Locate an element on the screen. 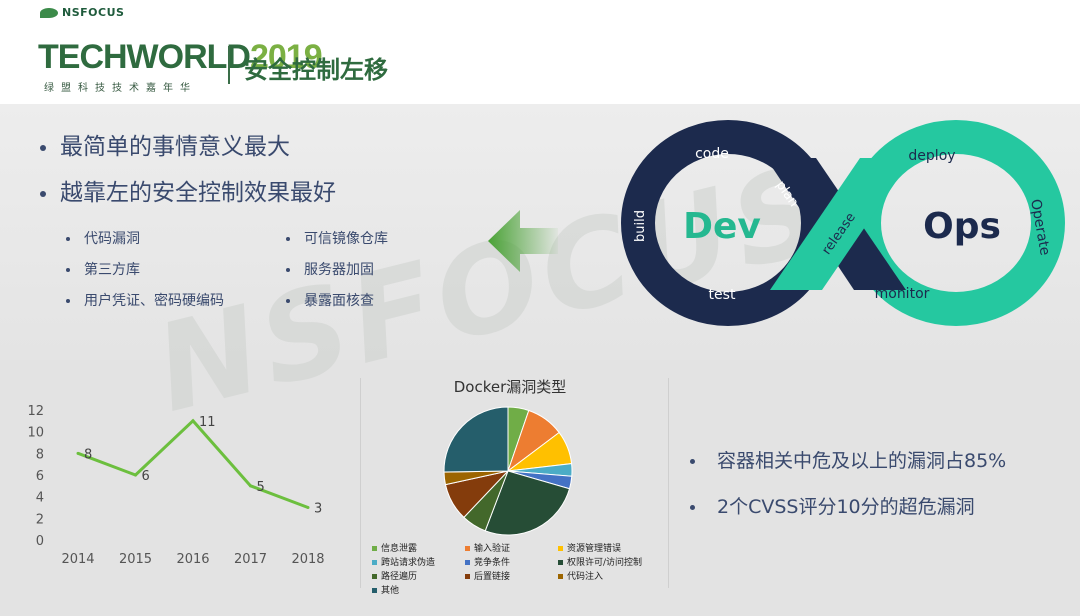  legend-item: 资源管理错误 is located at coordinates (589, 547).